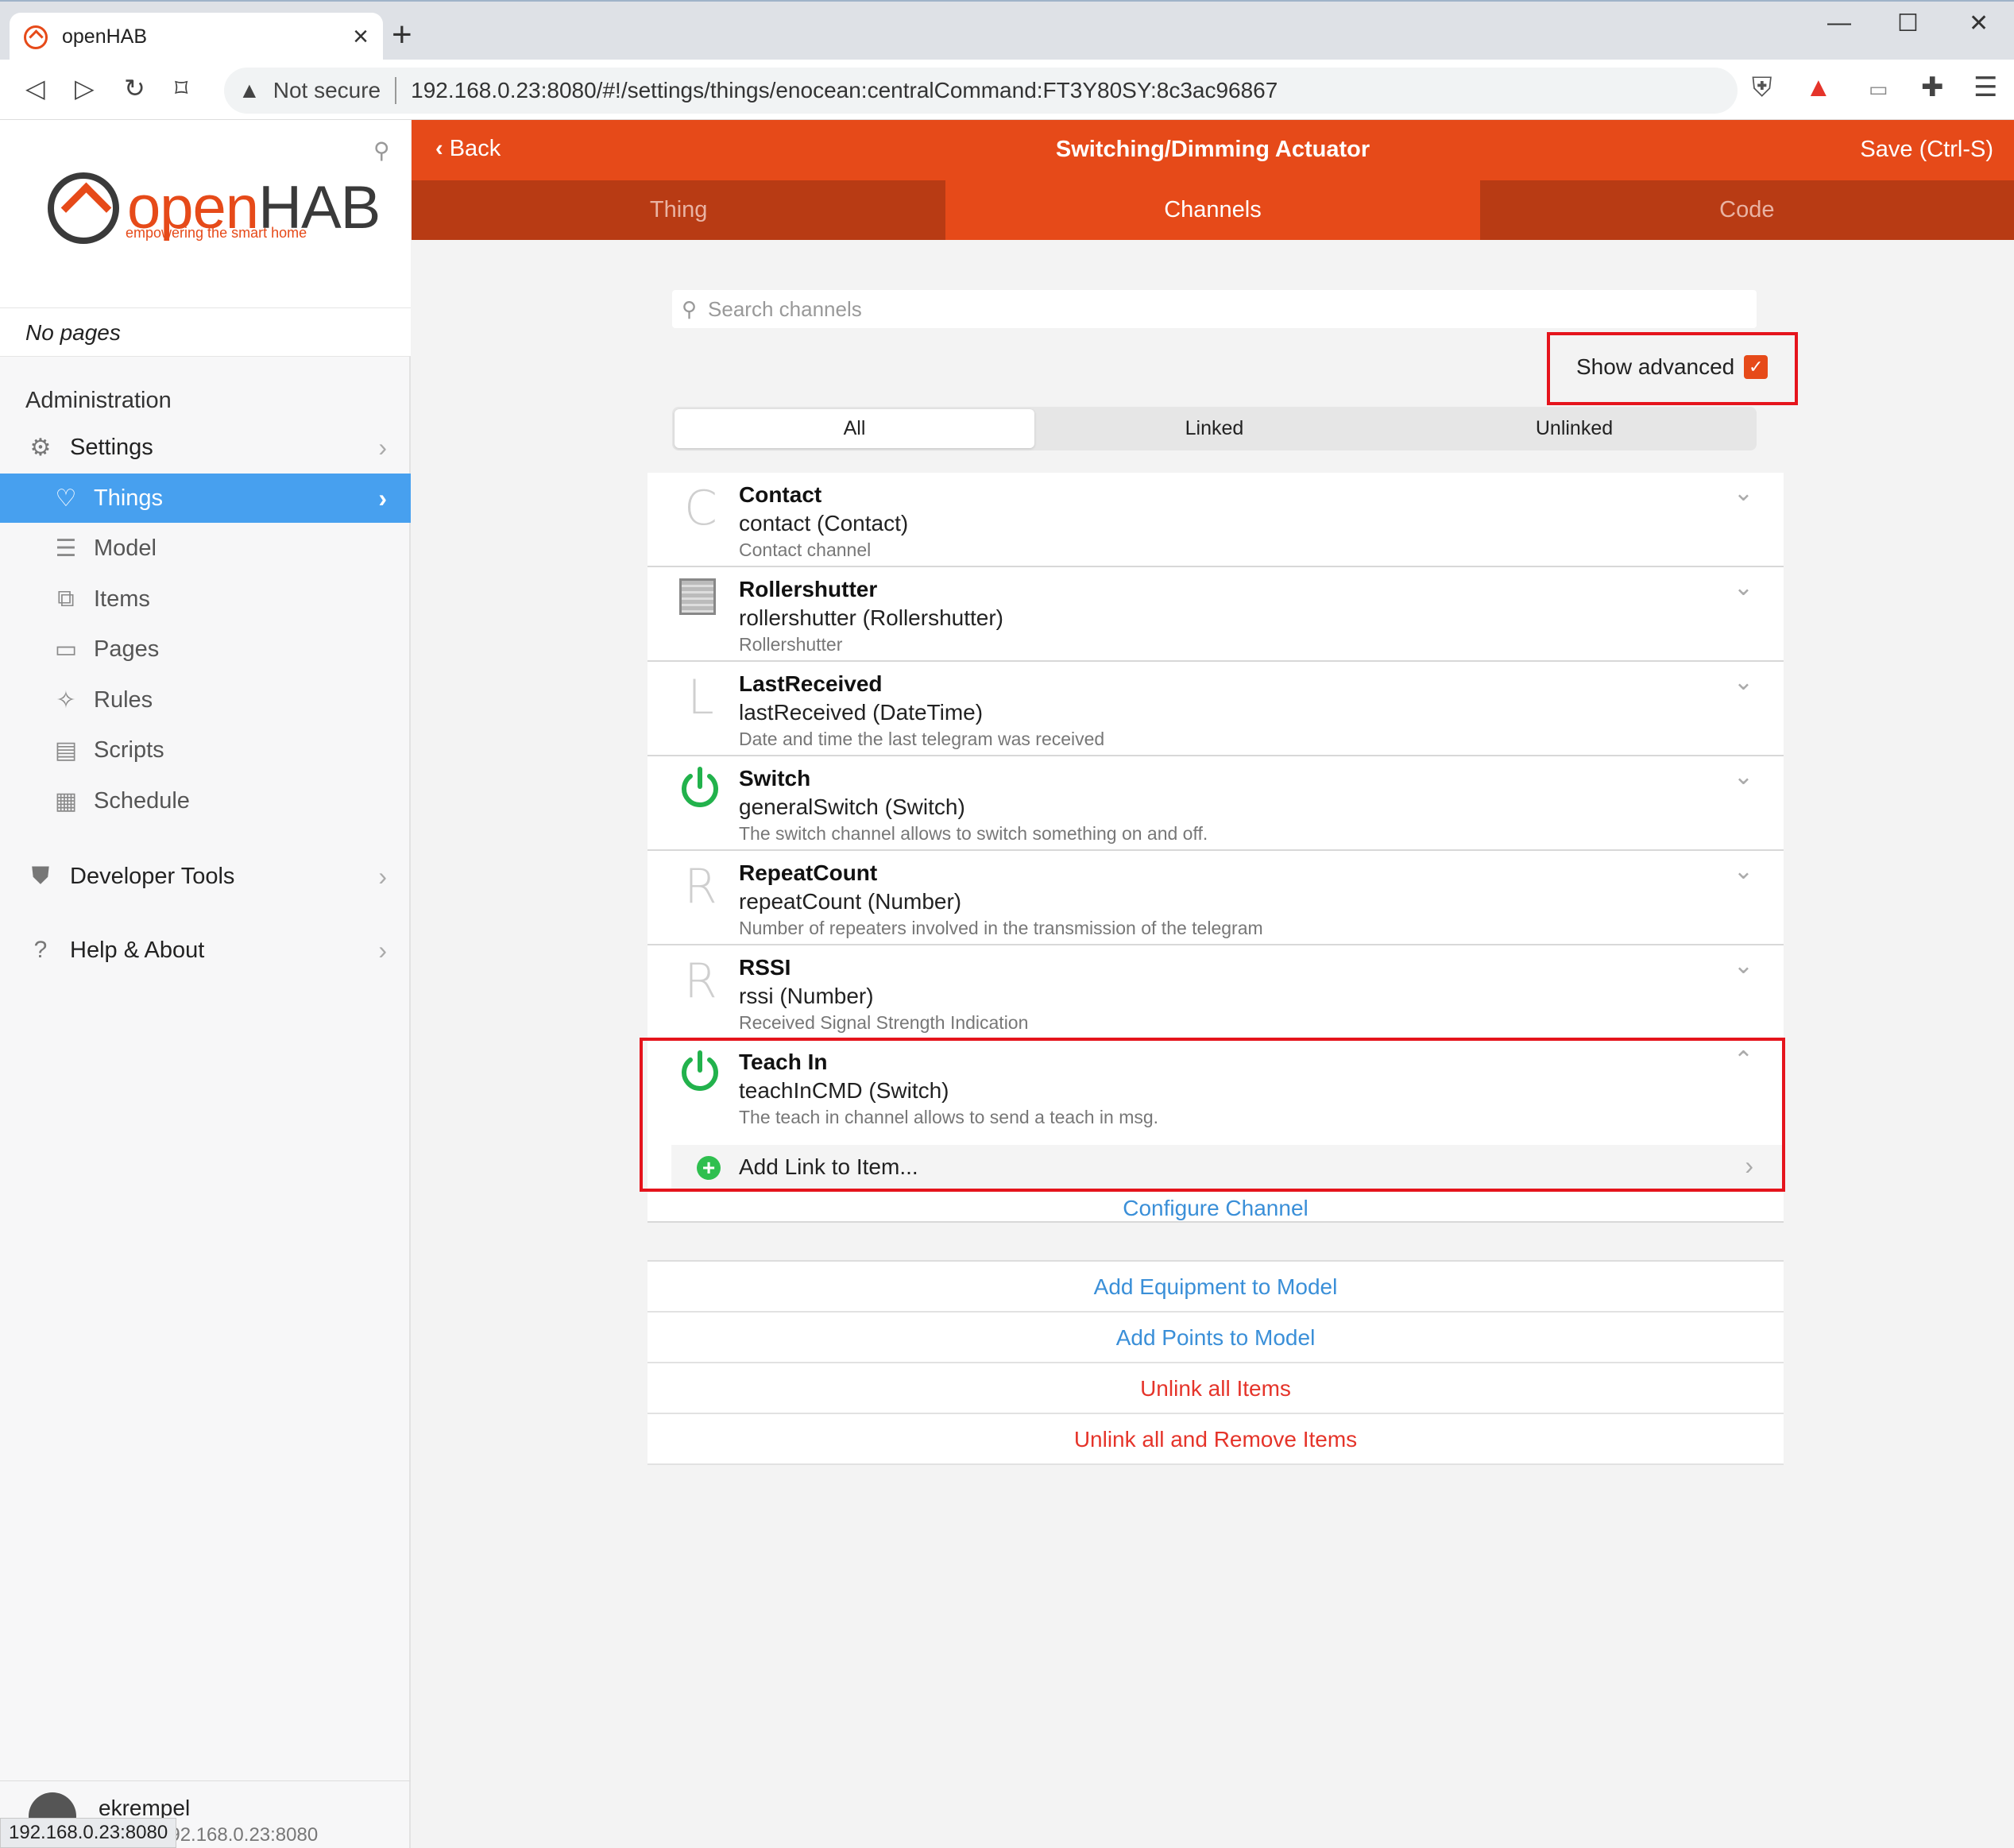 The height and width of the screenshot is (1848, 2014). I want to click on pin-icon: ⚲, so click(382, 150).